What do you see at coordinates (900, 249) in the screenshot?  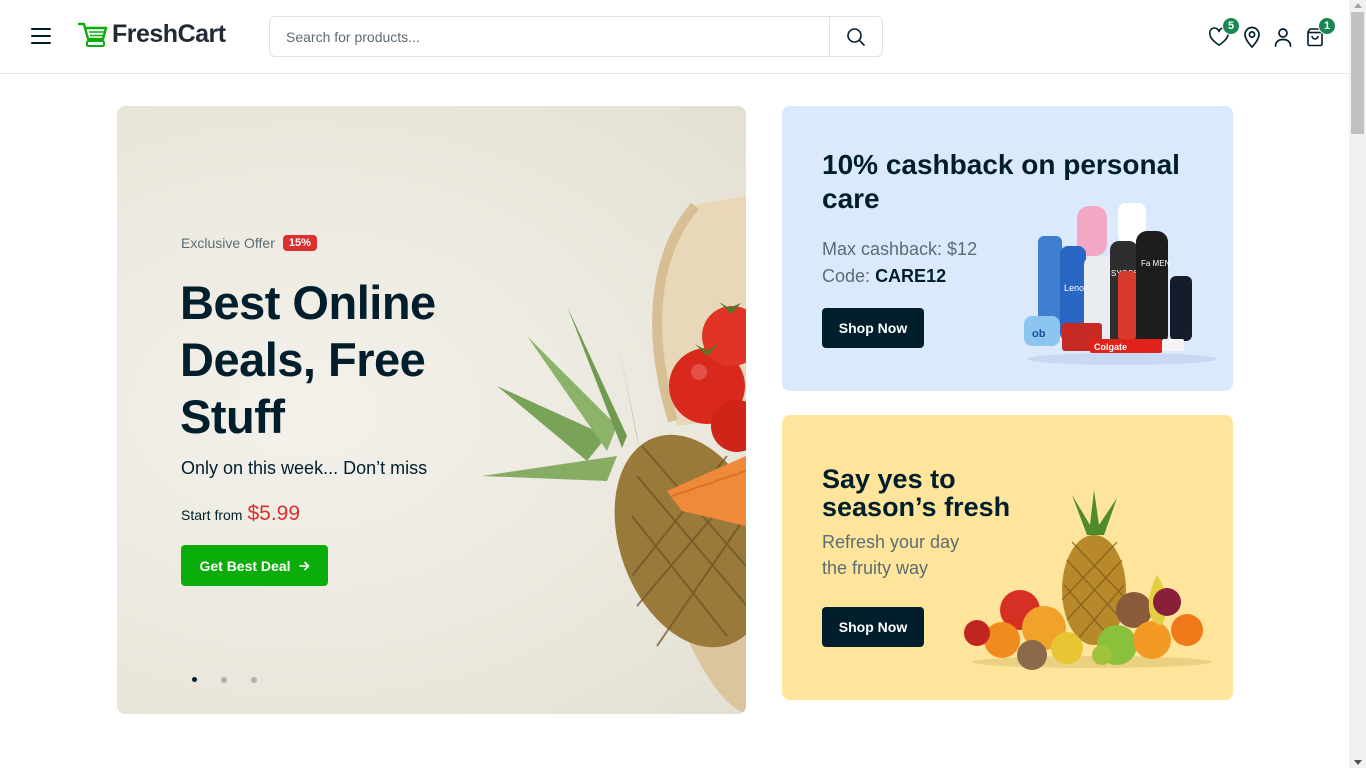 I see `max-cashback-text: Max cashback: $12` at bounding box center [900, 249].